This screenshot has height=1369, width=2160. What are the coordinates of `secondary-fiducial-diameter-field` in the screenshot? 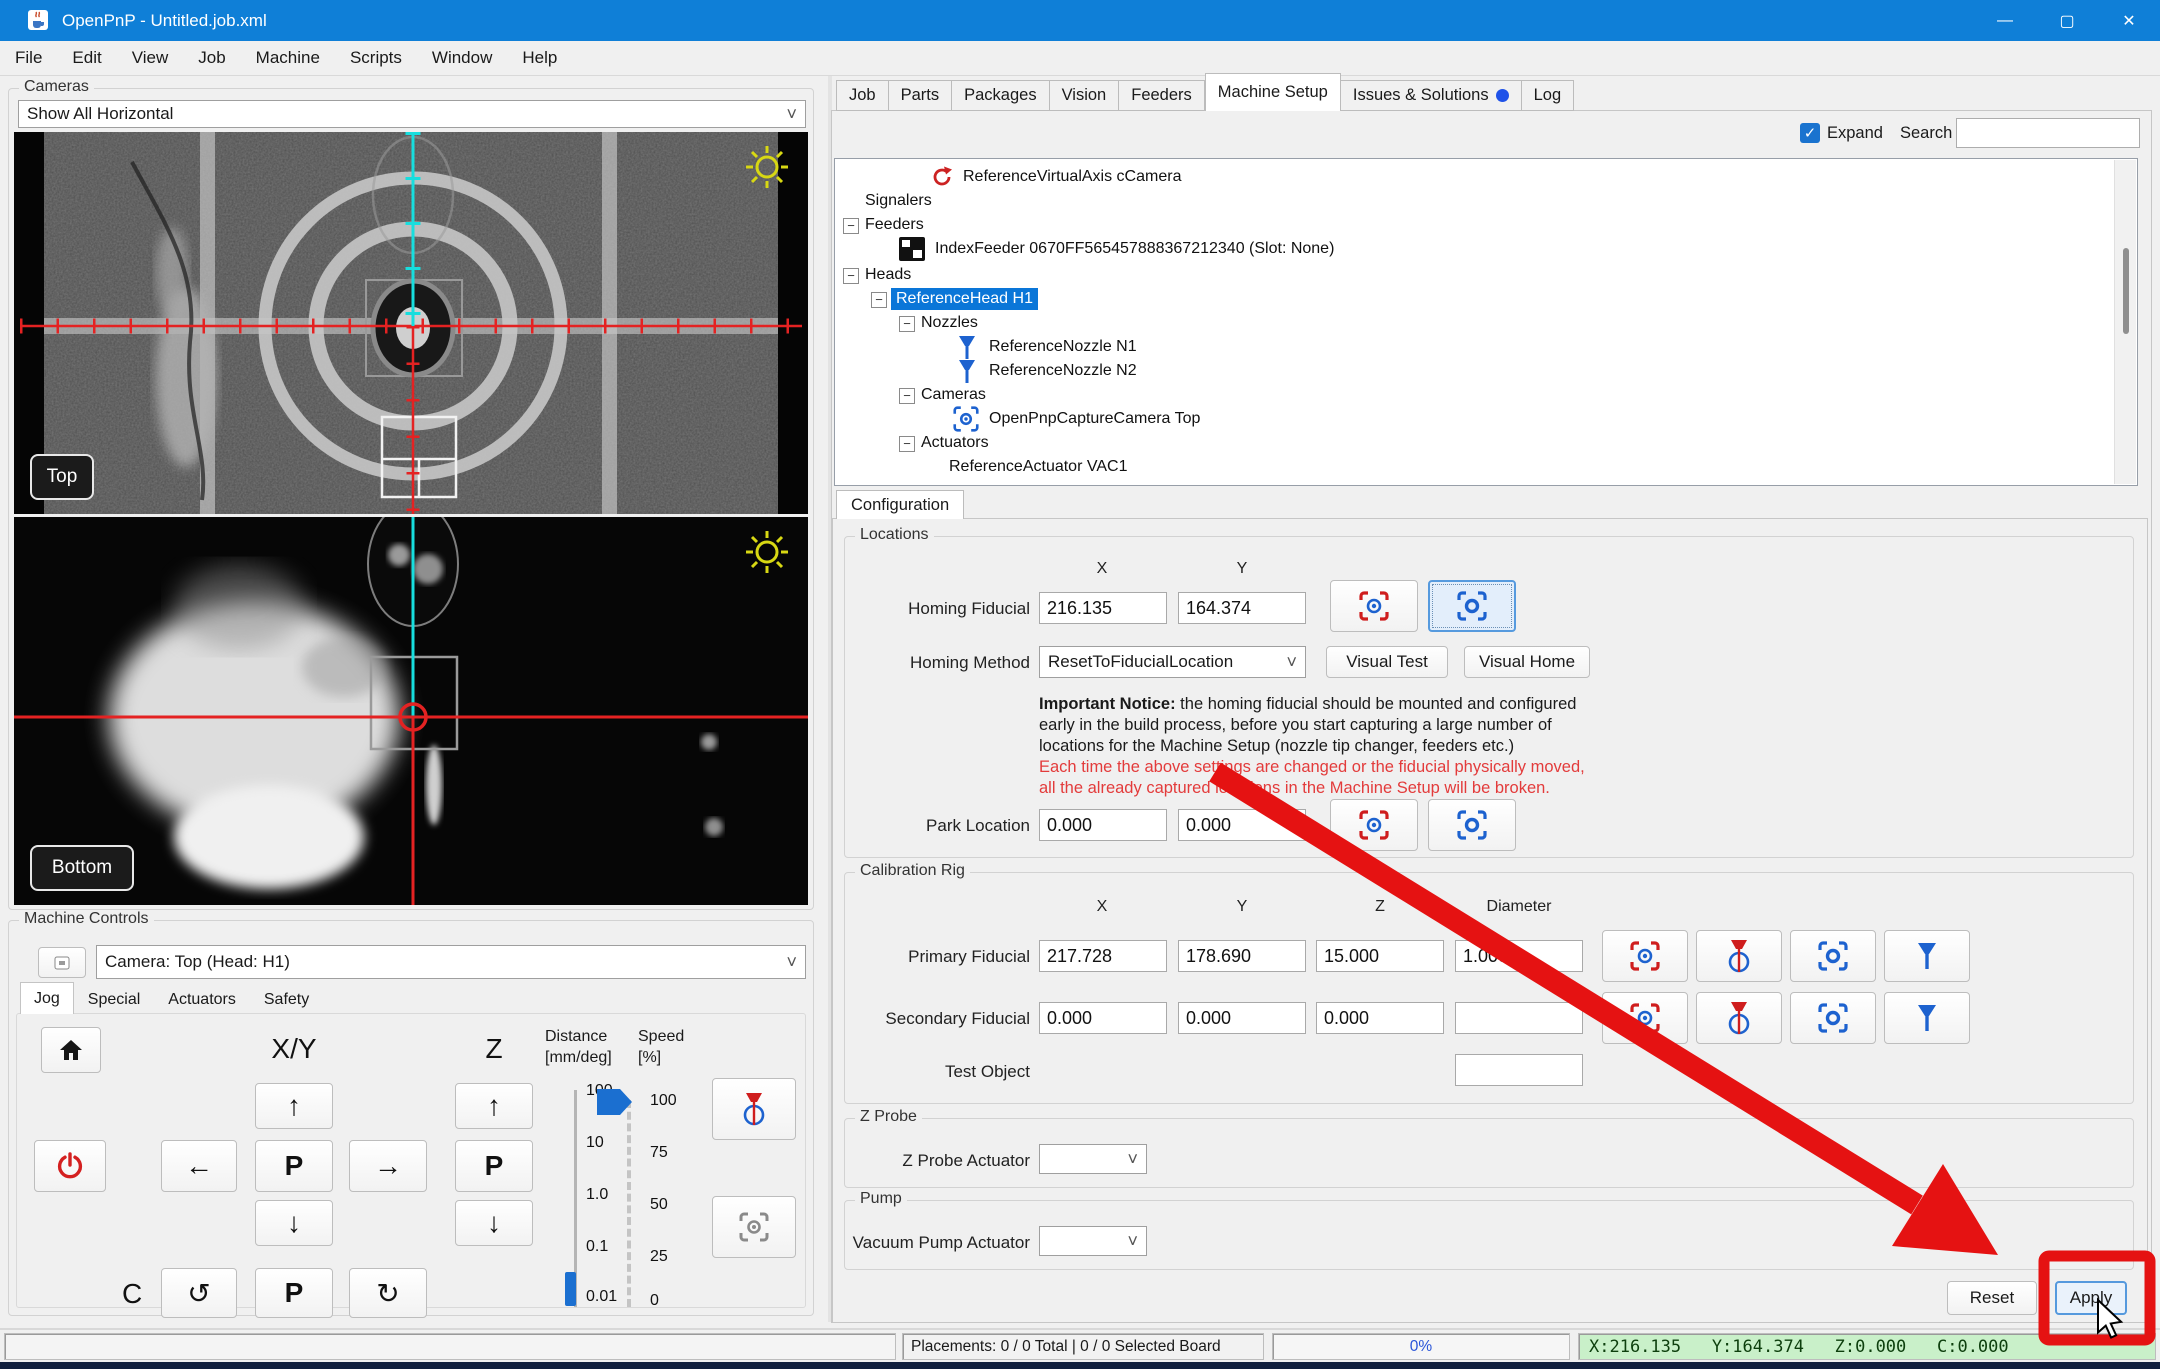 It's located at (1519, 1018).